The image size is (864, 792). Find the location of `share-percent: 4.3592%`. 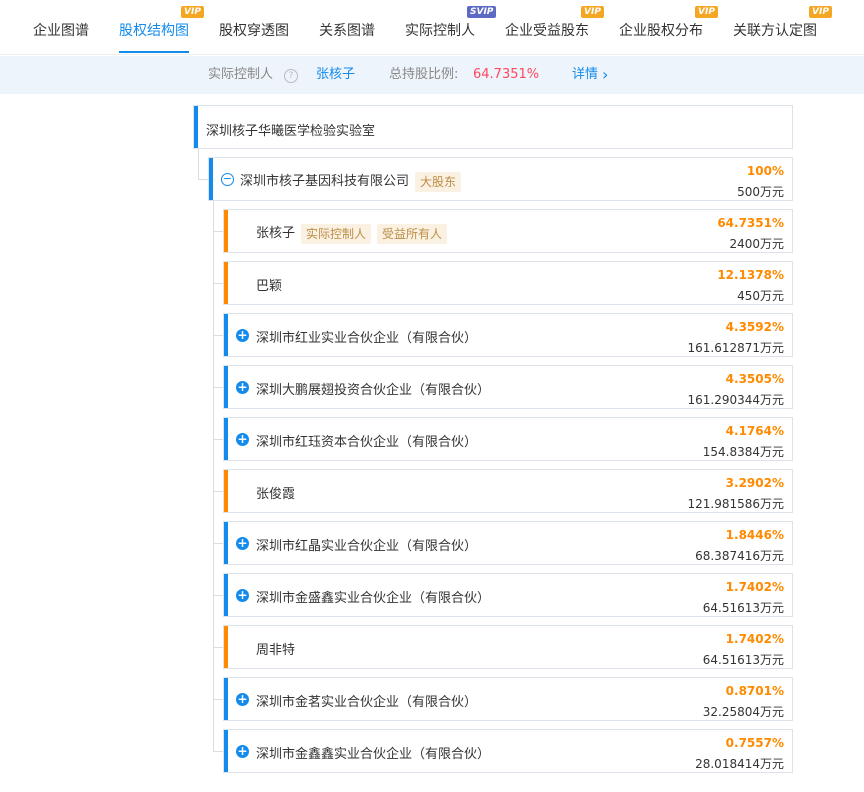

share-percent: 4.3592% is located at coordinates (754, 327).